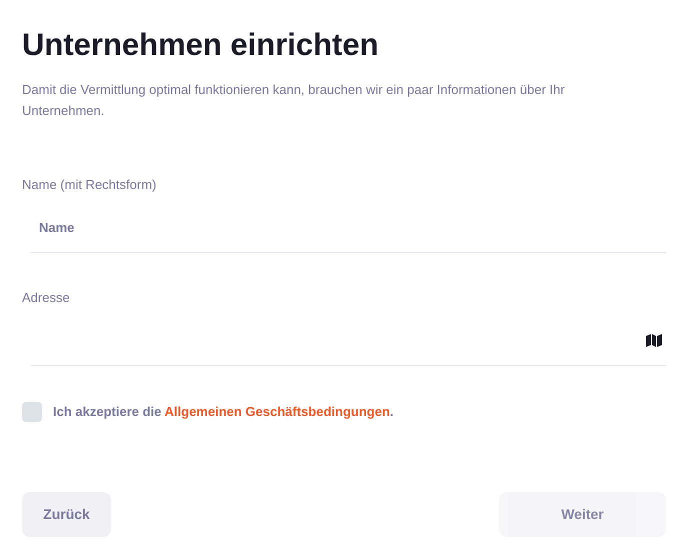  Describe the element at coordinates (294, 100) in the screenshot. I see `description-text: Damit die Vermittlung optimal funktionieren kann, brauchen wir ein paar Informationen über Ihr Unternehmen.` at that location.